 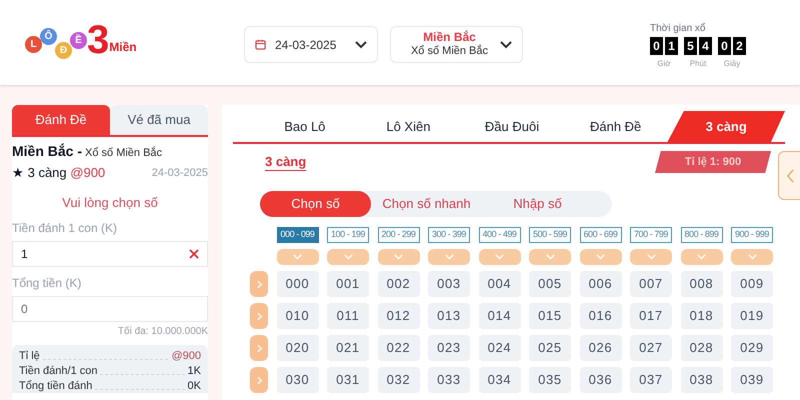 What do you see at coordinates (550, 380) in the screenshot?
I see `number-button: 035` at bounding box center [550, 380].